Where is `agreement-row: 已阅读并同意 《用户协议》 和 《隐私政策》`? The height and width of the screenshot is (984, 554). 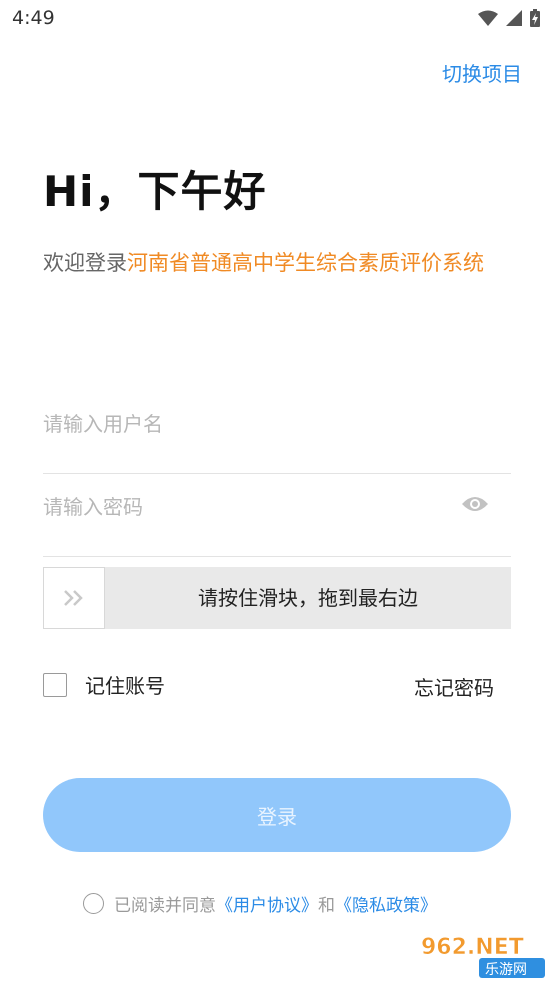 agreement-row: 已阅读并同意 《用户协议》 和 《隐私政策》 is located at coordinates (260, 903).